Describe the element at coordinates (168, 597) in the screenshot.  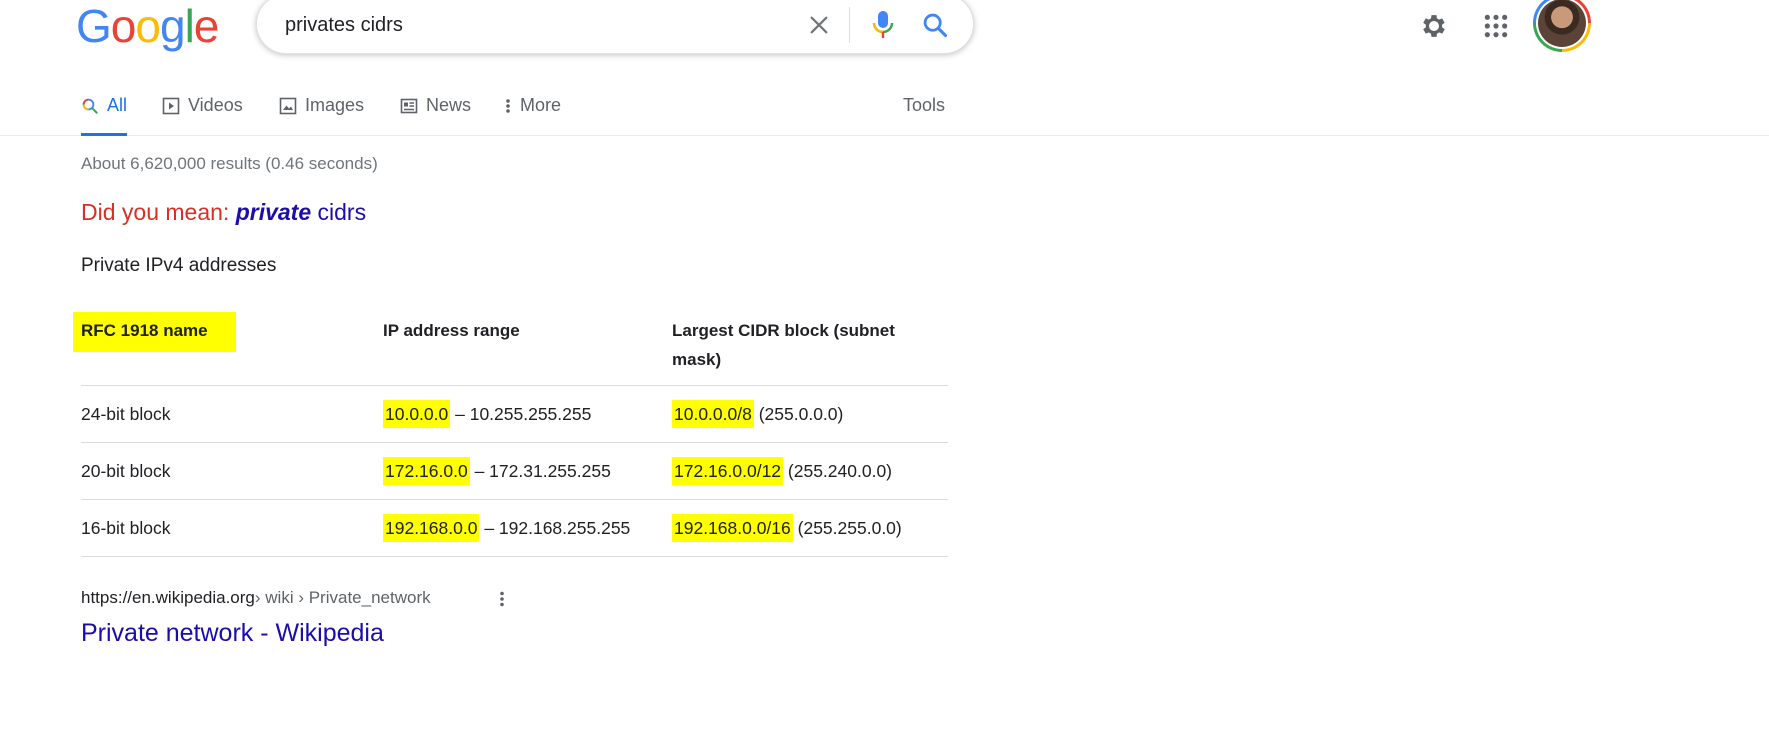
I see `cite-domain: https://en.wikipedia.org` at that location.